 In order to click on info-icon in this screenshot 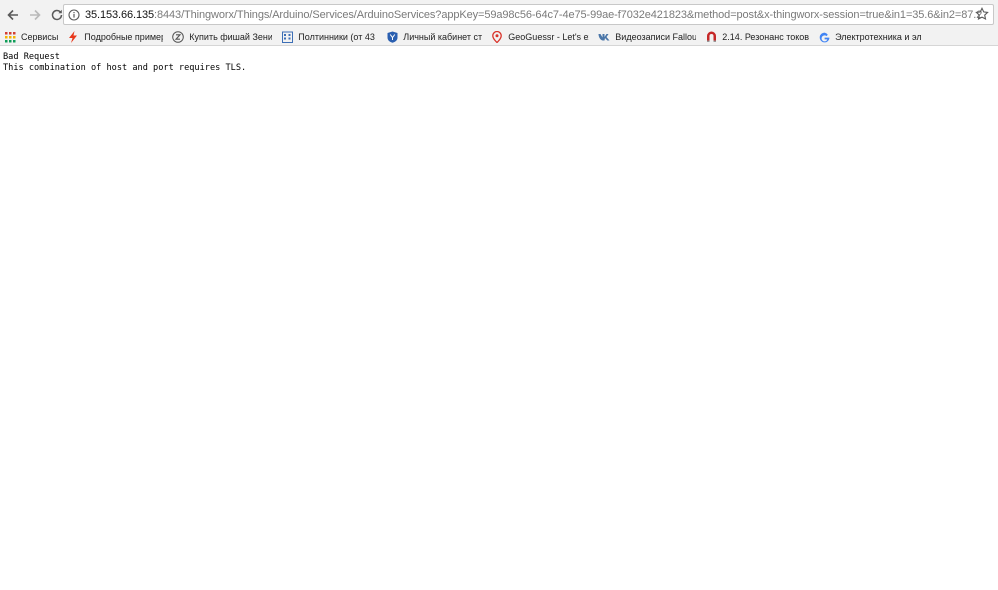, I will do `click(74, 15)`.